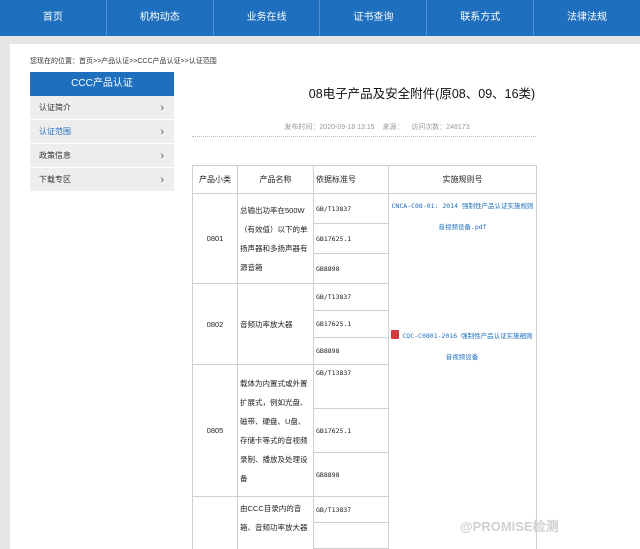  Describe the element at coordinates (422, 94) in the screenshot. I see `article-title: 08电子产品及安全附件(原08、09、16类)` at that location.